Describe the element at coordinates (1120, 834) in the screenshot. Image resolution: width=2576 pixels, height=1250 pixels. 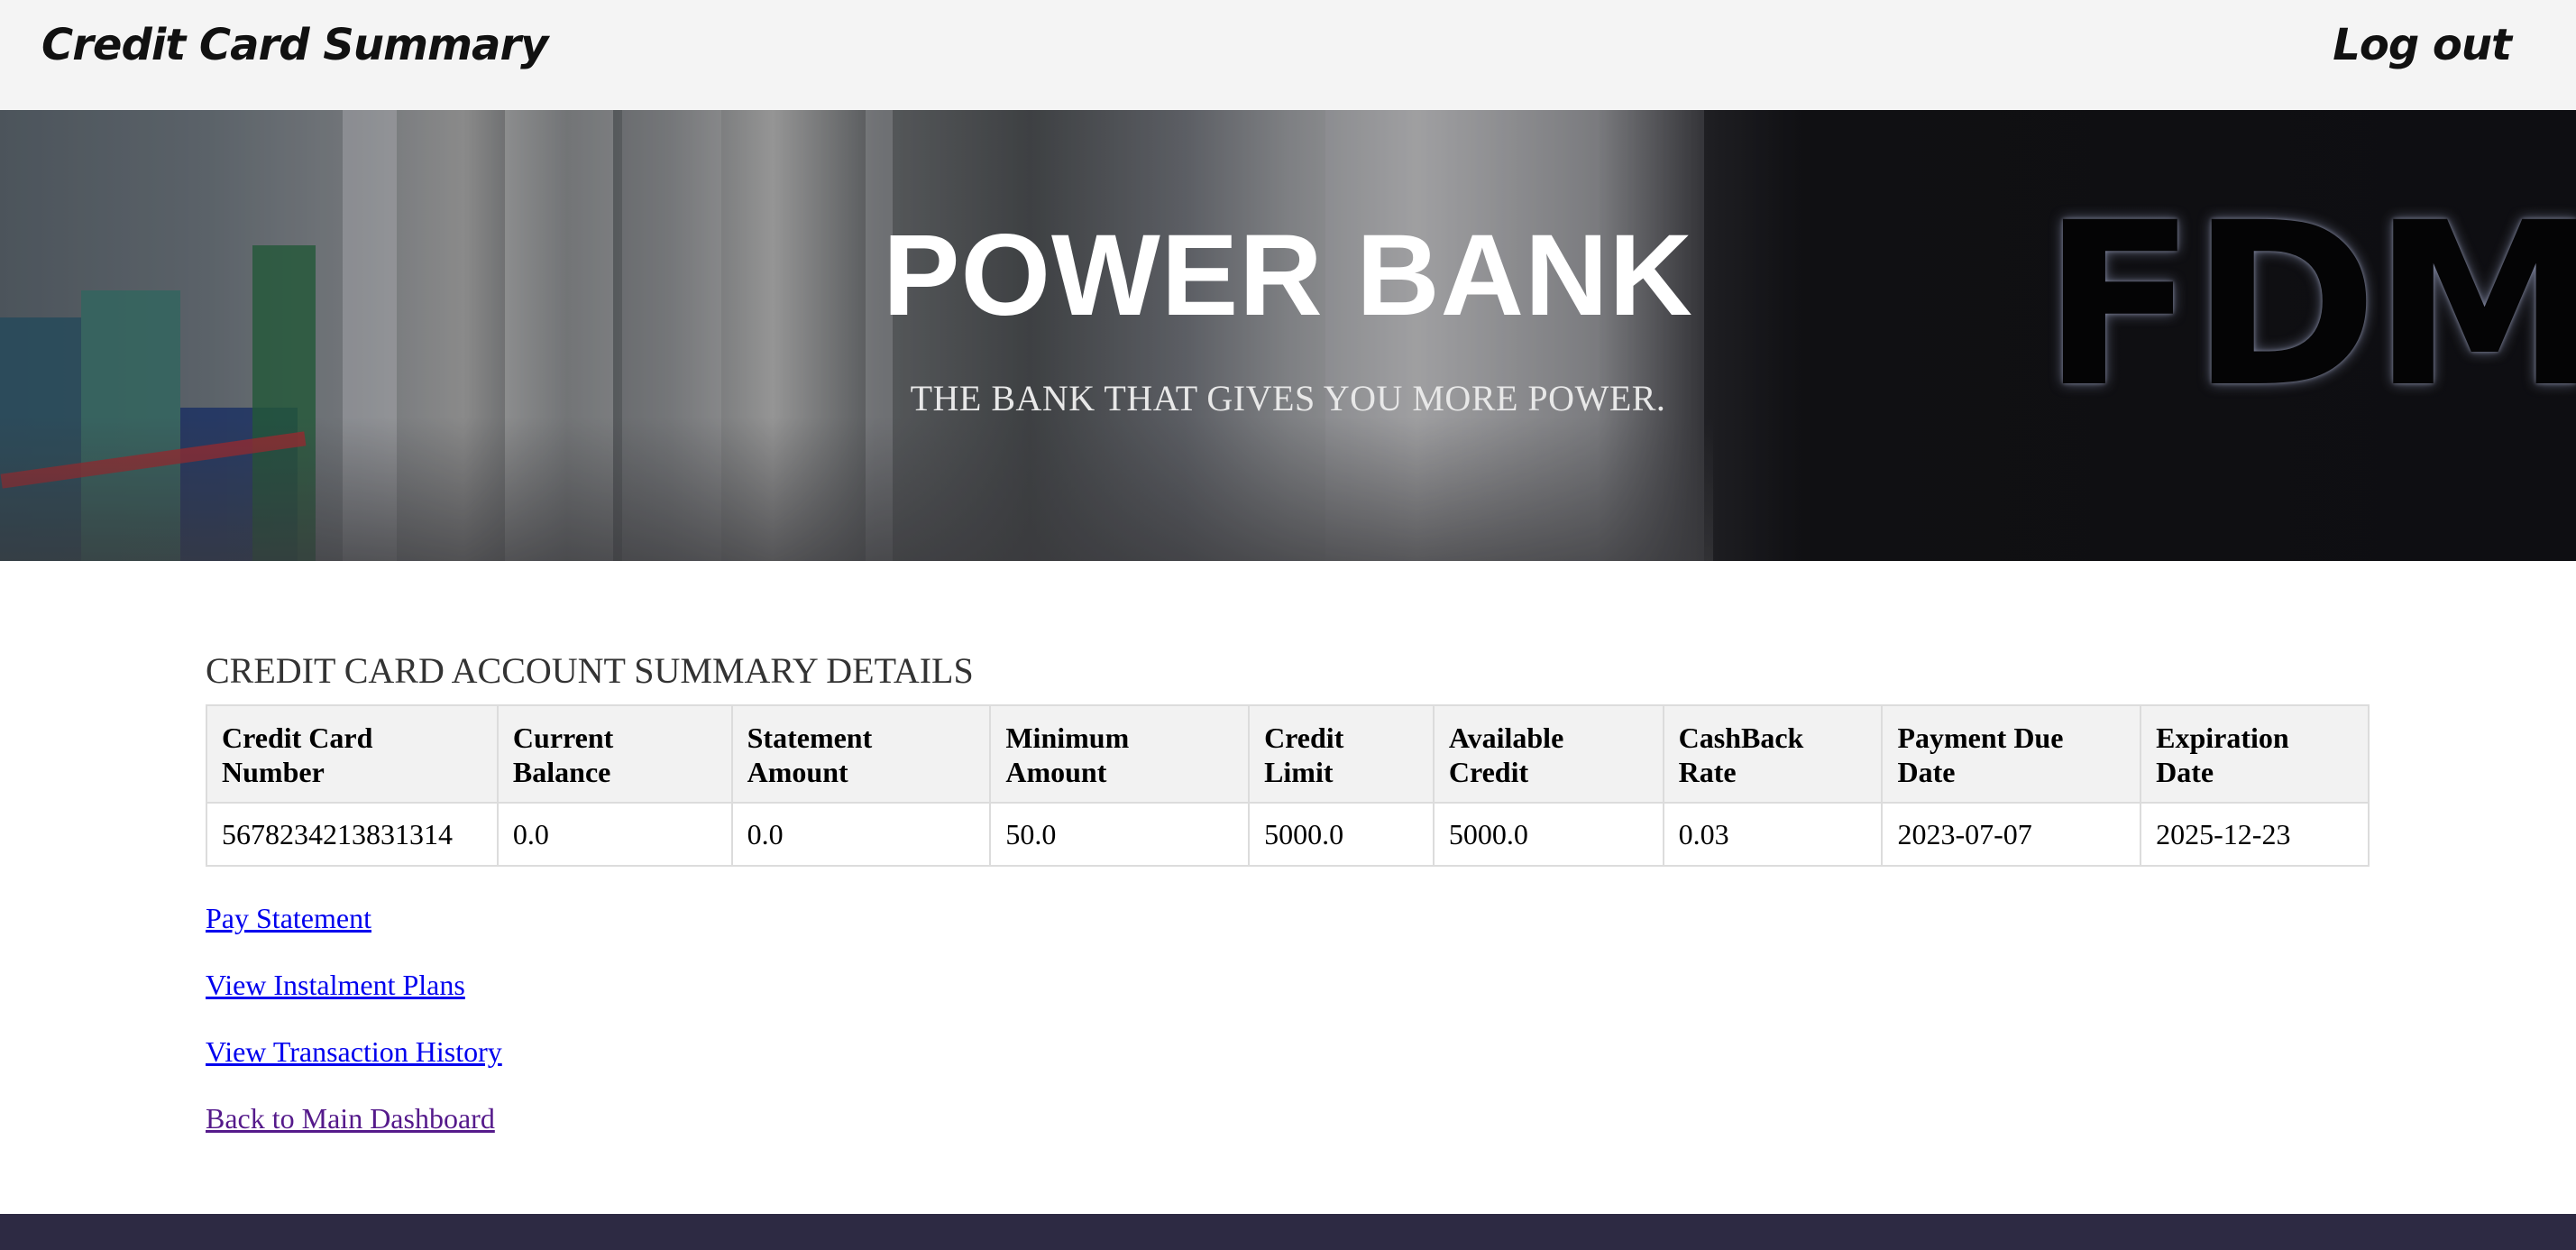
I see `cell-minimum-amount: 50.0` at that location.